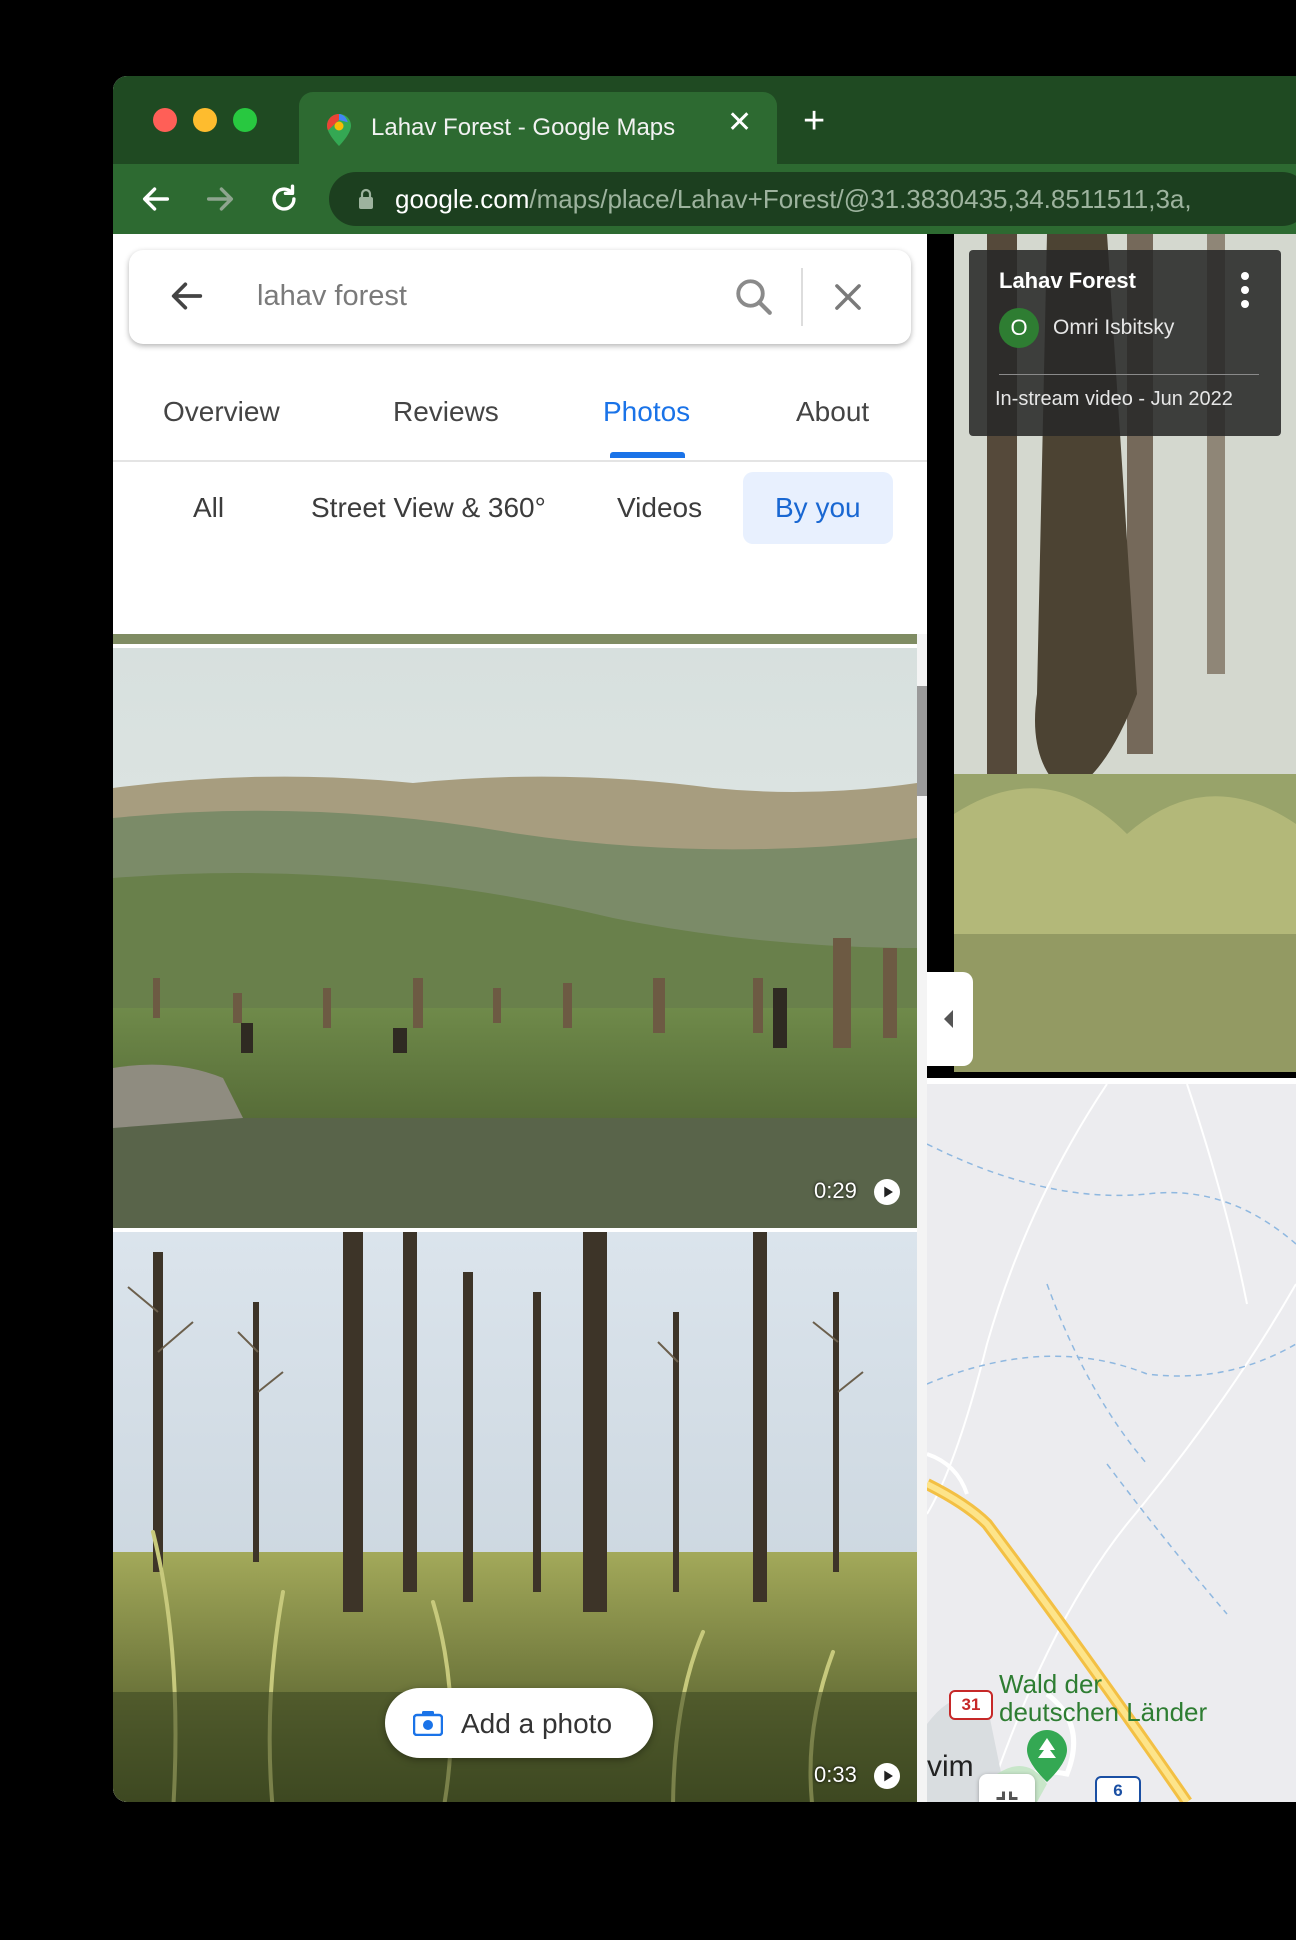  Describe the element at coordinates (245, 120) in the screenshot. I see `maximize-window-button` at that location.